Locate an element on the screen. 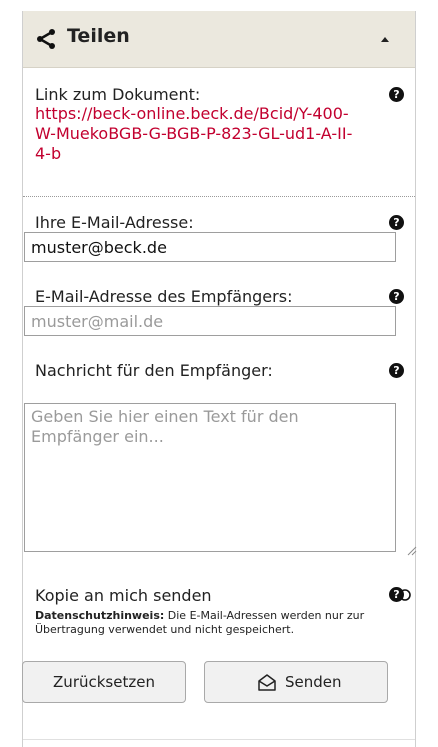 The image size is (438, 747). recipient-label: E-Mail-Adresse des Empfängers: is located at coordinates (164, 296).